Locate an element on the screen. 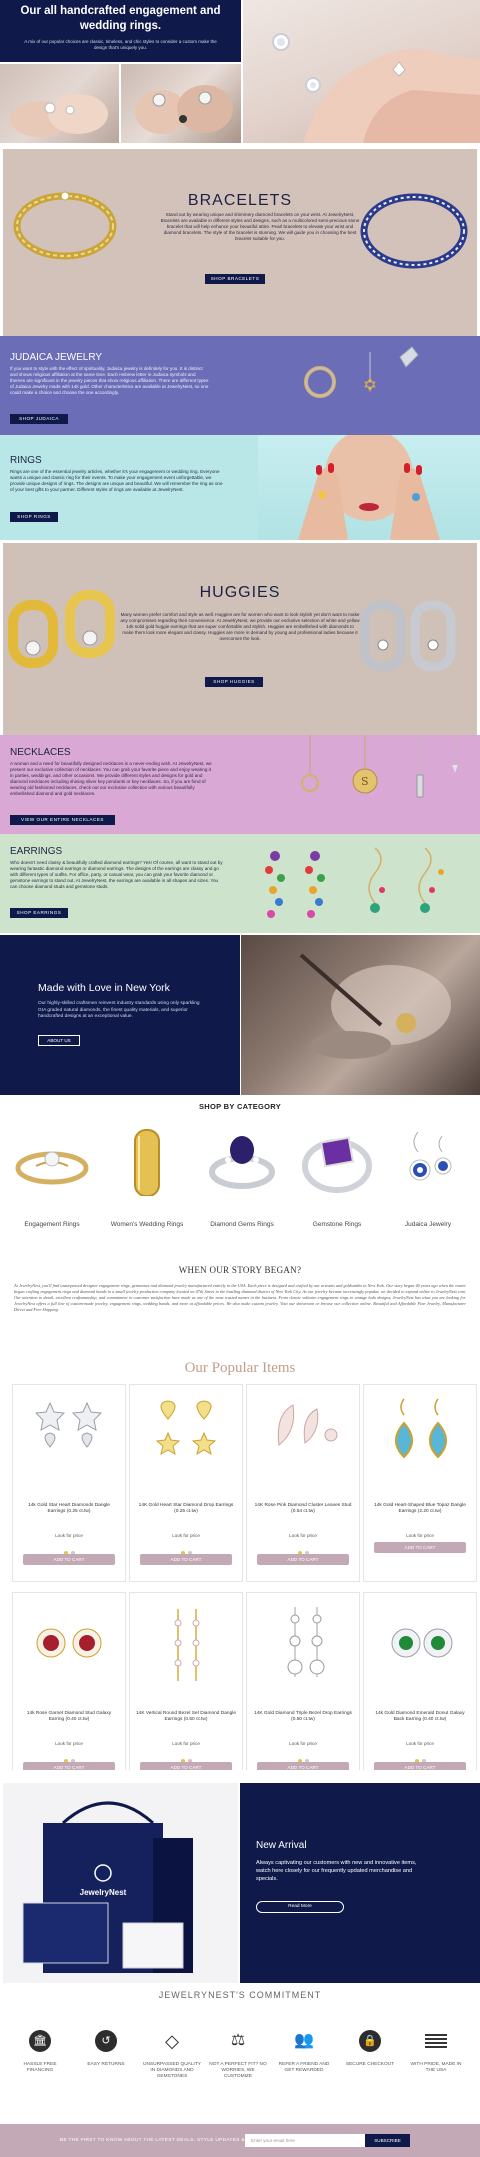  hands-rings-image is located at coordinates (184, 109).